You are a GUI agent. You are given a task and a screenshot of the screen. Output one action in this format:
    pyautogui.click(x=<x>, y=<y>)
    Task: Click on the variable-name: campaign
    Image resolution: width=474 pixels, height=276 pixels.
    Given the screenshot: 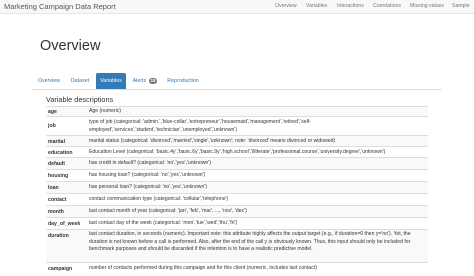 What is the action you would take?
    pyautogui.click(x=60, y=269)
    